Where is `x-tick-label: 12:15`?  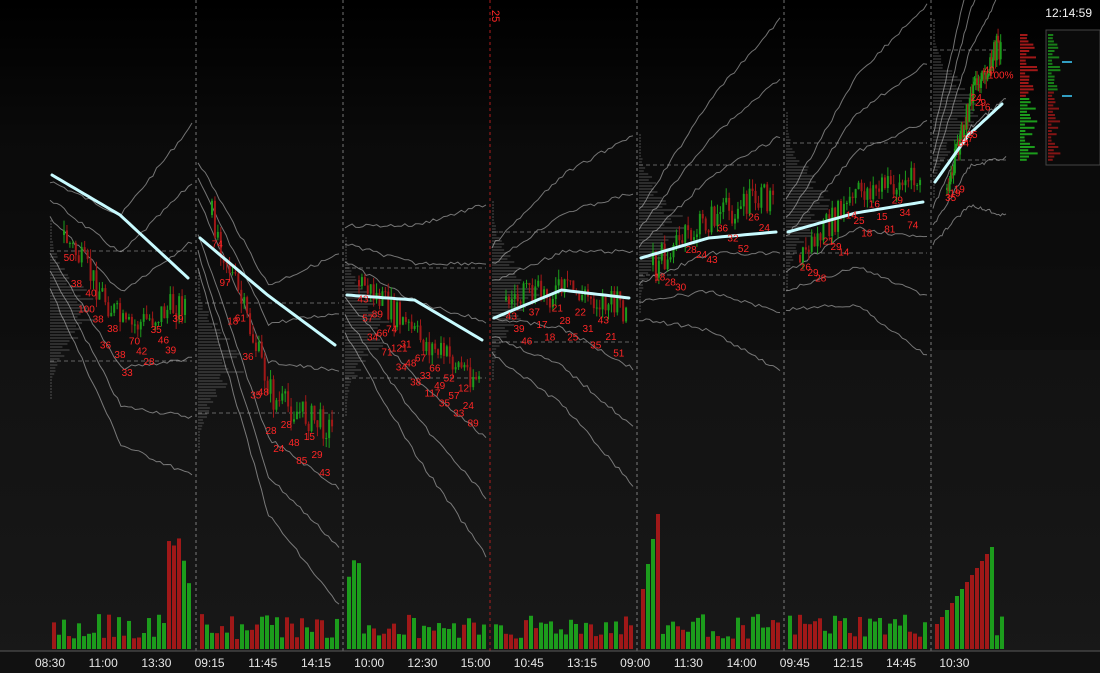 x-tick-label: 12:15 is located at coordinates (848, 663).